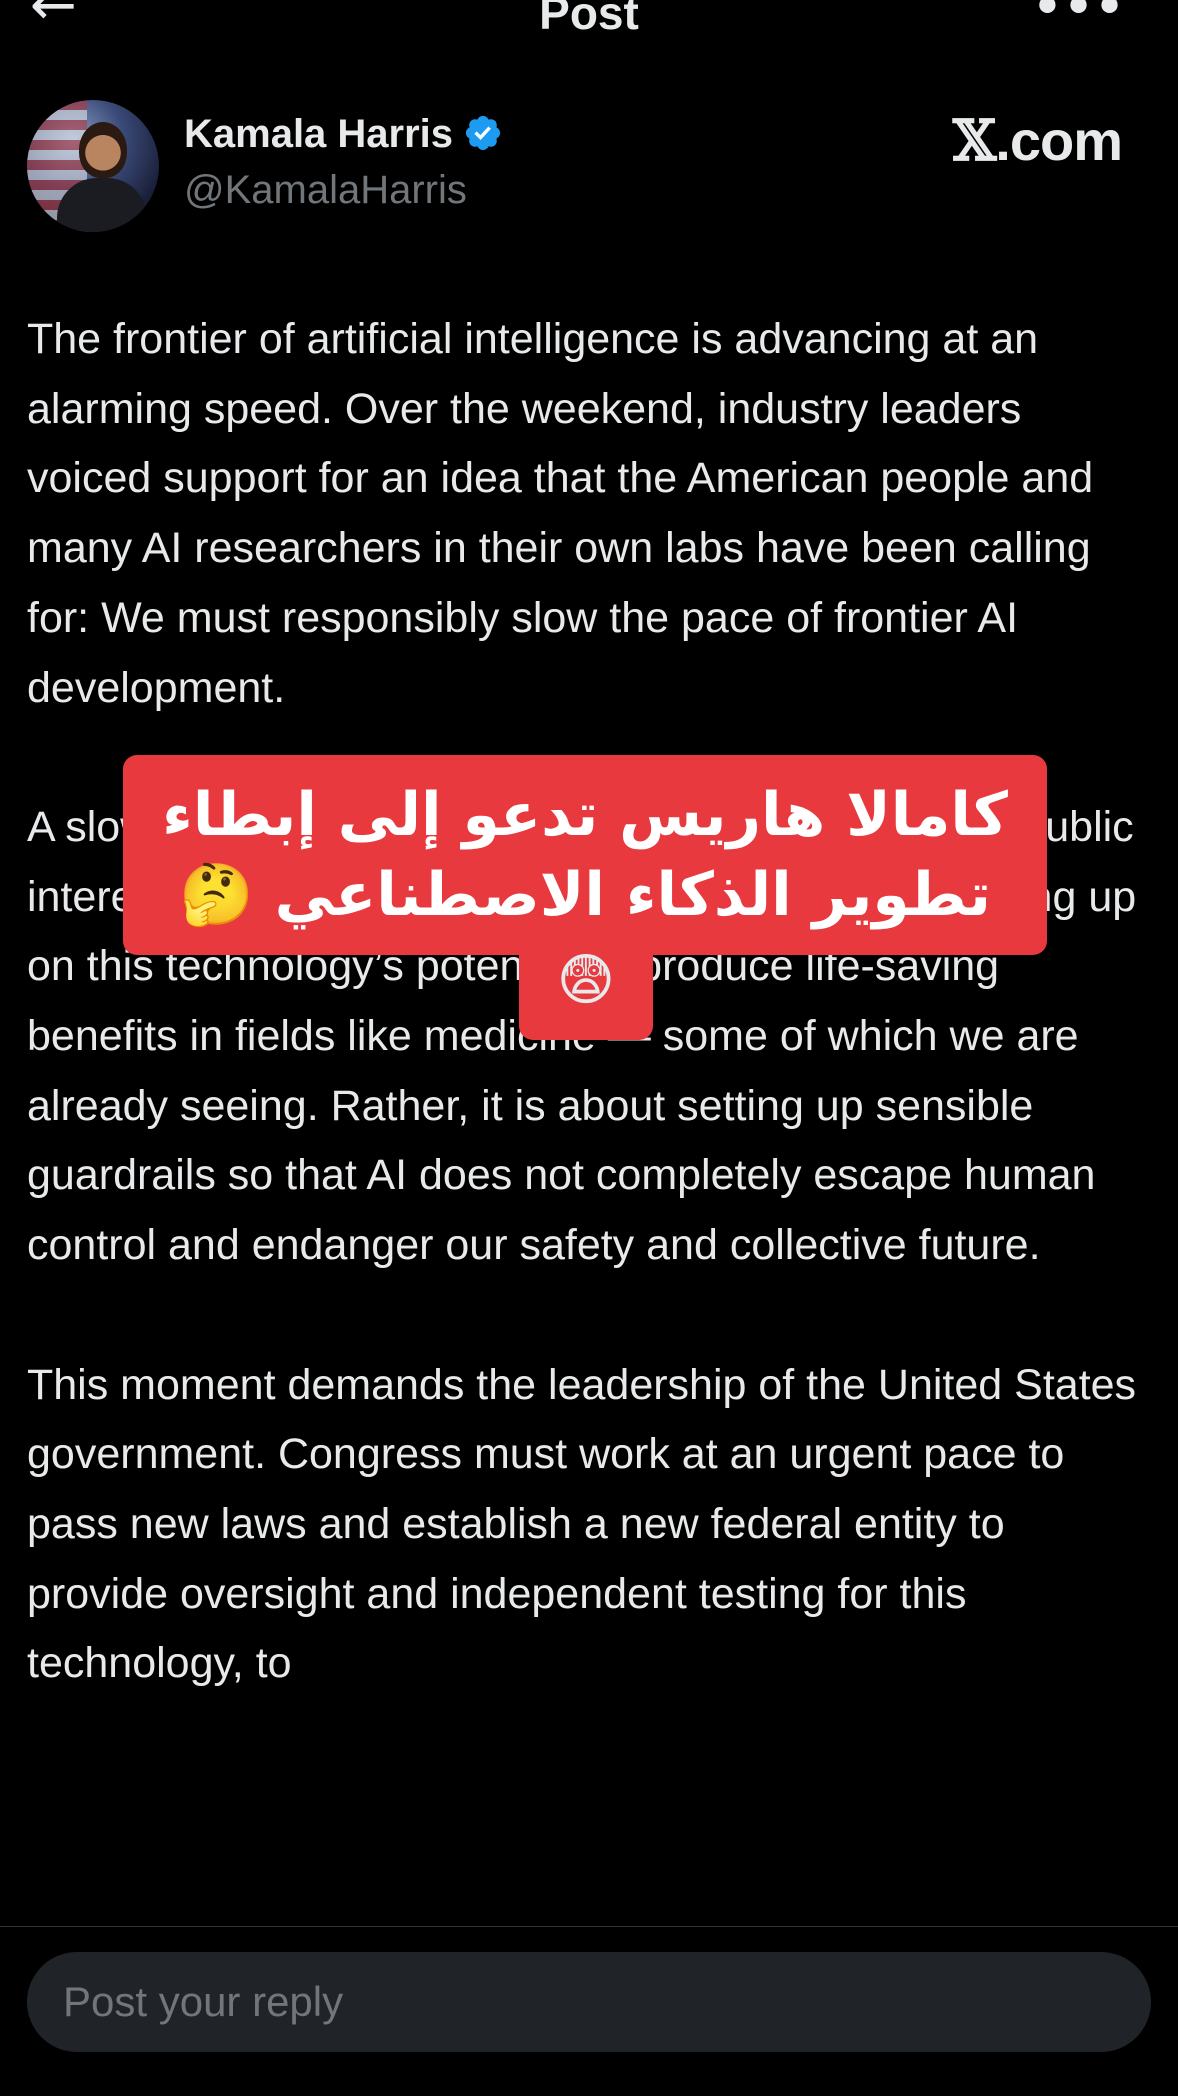 This screenshot has width=1178, height=2096. What do you see at coordinates (589, 2002) in the screenshot?
I see `reply-input` at bounding box center [589, 2002].